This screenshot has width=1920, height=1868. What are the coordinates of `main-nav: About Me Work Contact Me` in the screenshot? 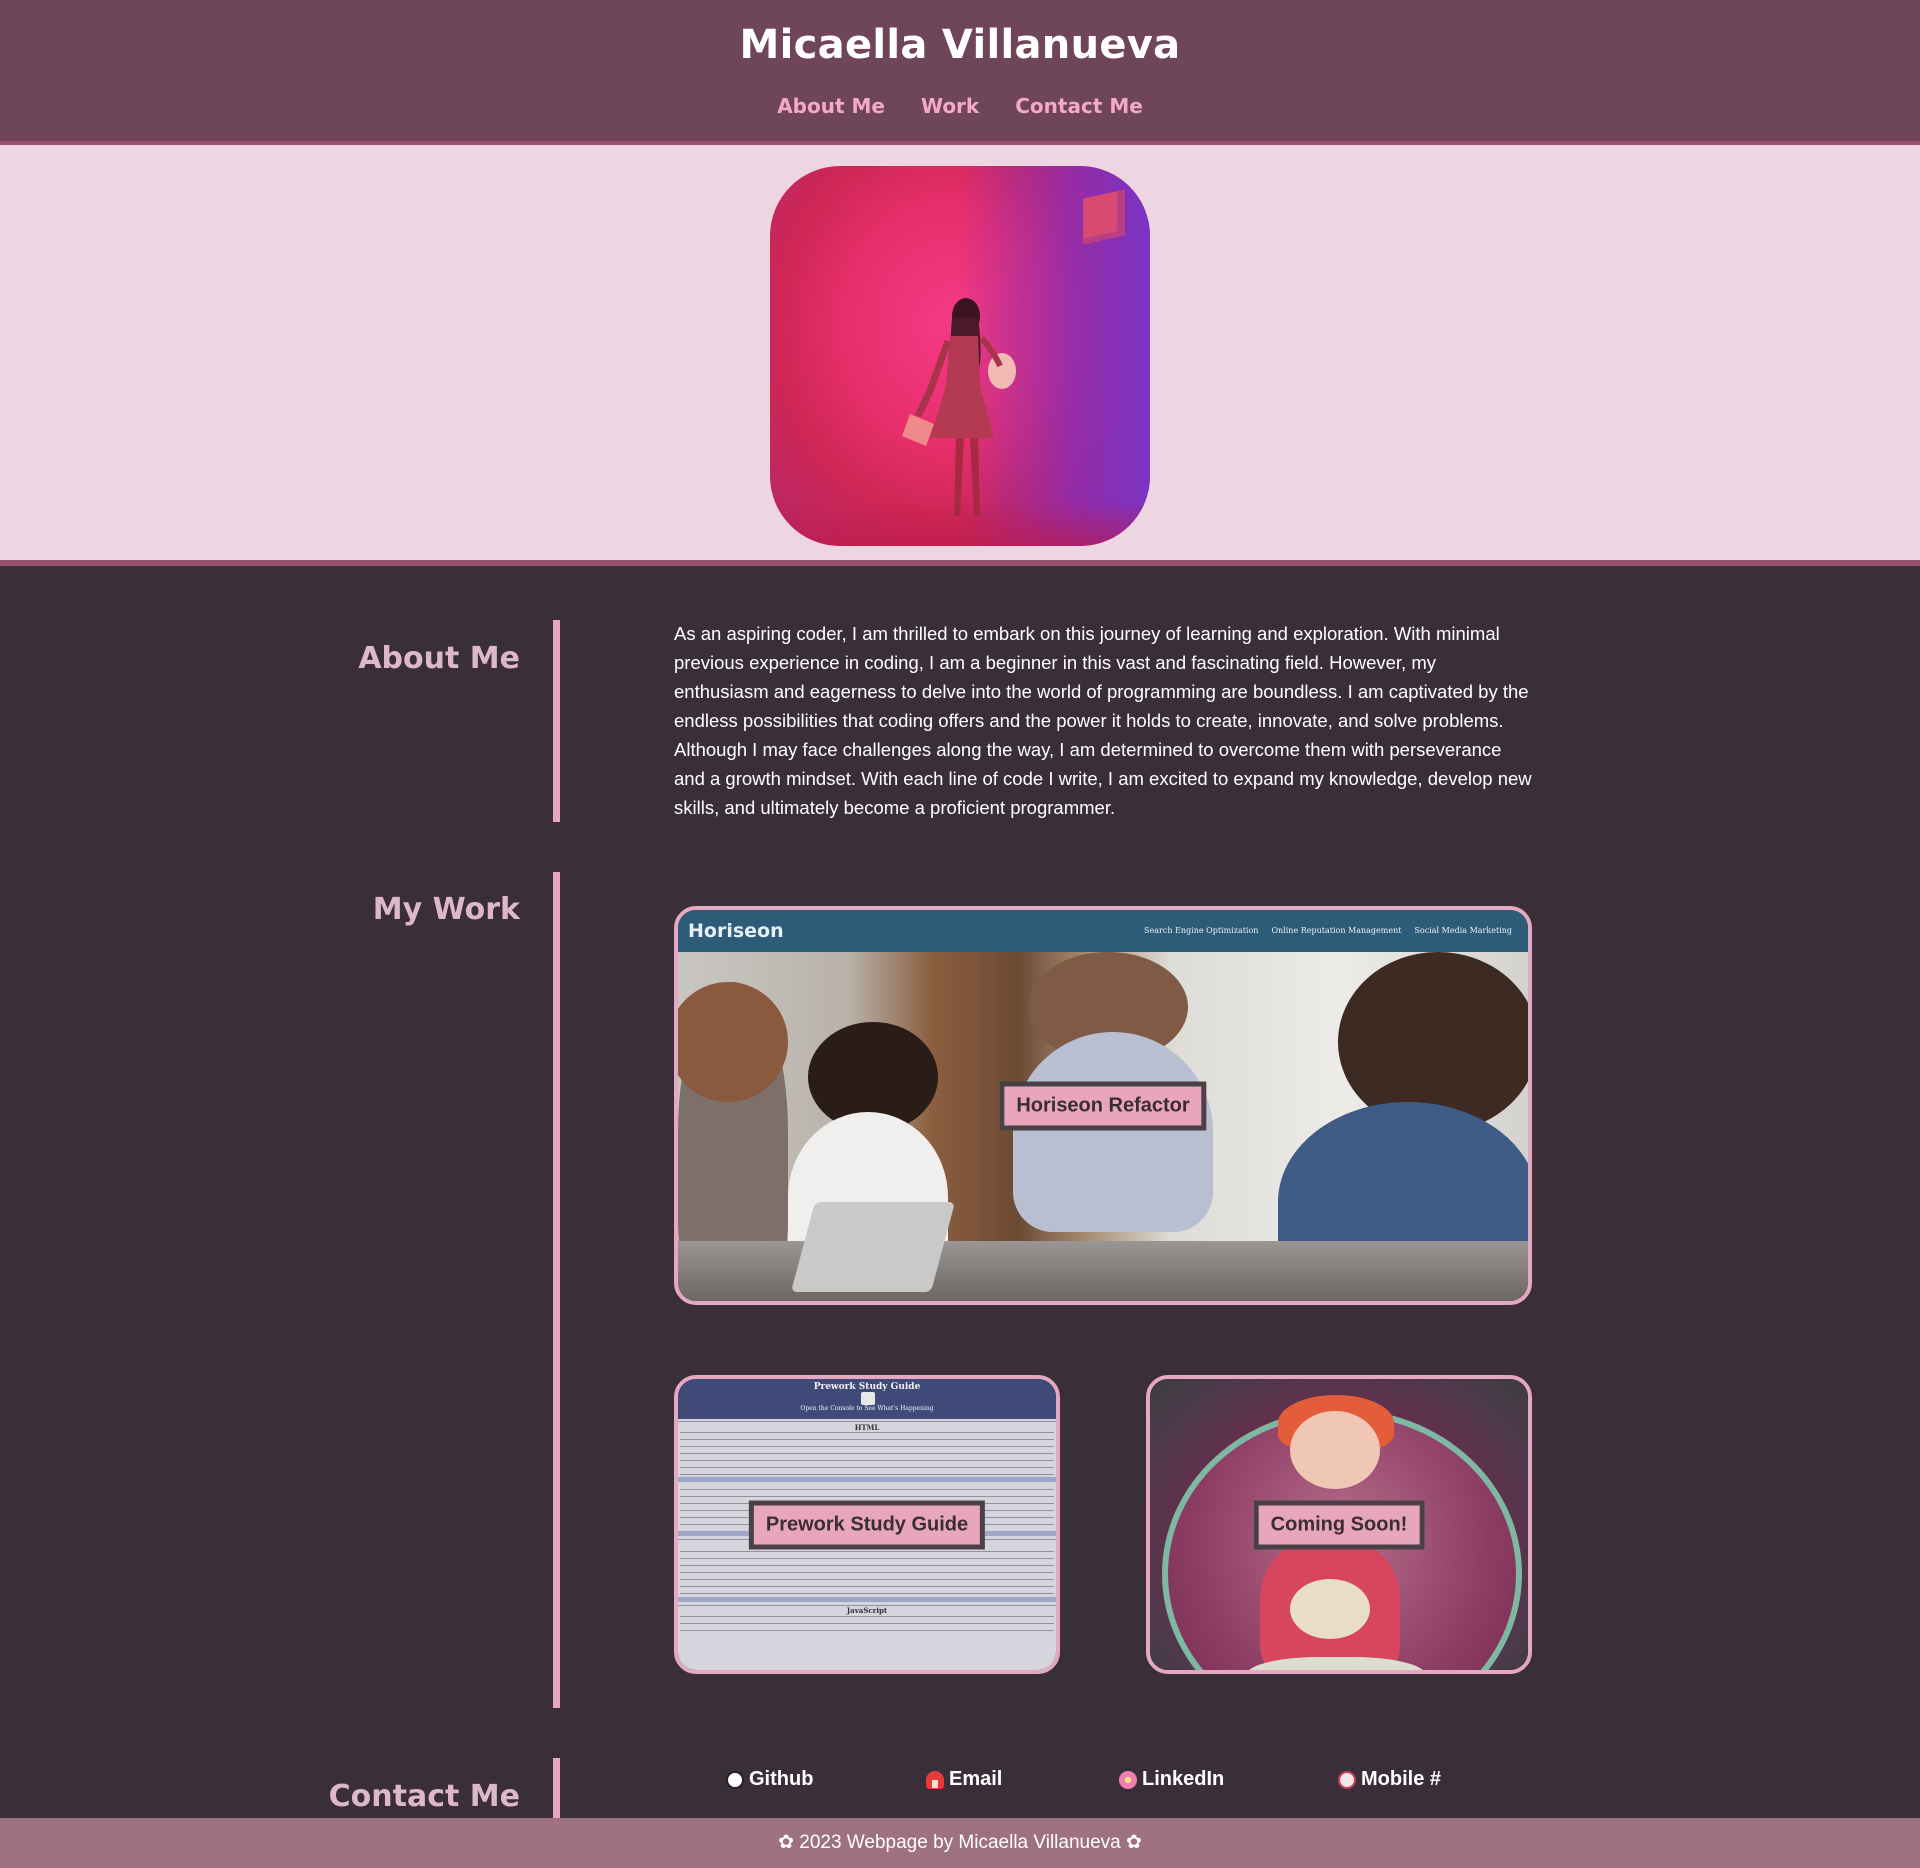 It's located at (960, 106).